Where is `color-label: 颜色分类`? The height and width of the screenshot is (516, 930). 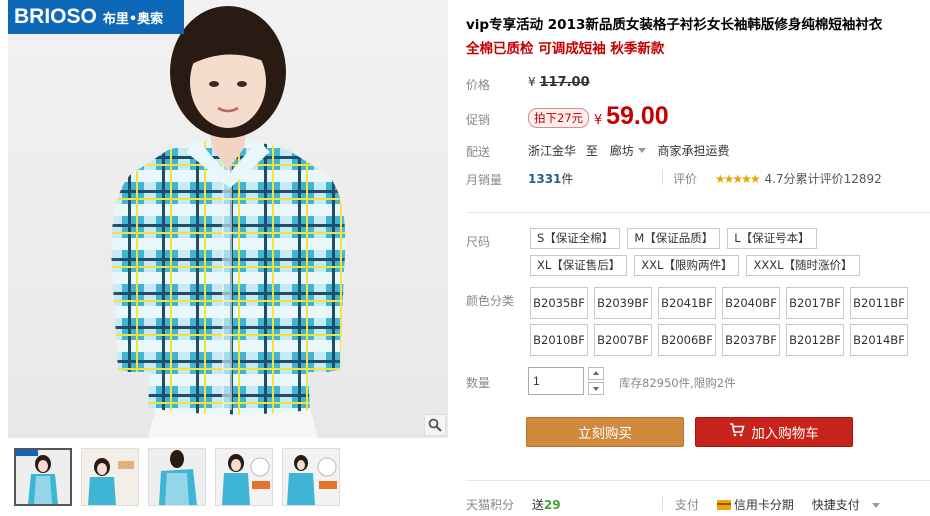
color-label: 颜色分类 is located at coordinates (490, 301).